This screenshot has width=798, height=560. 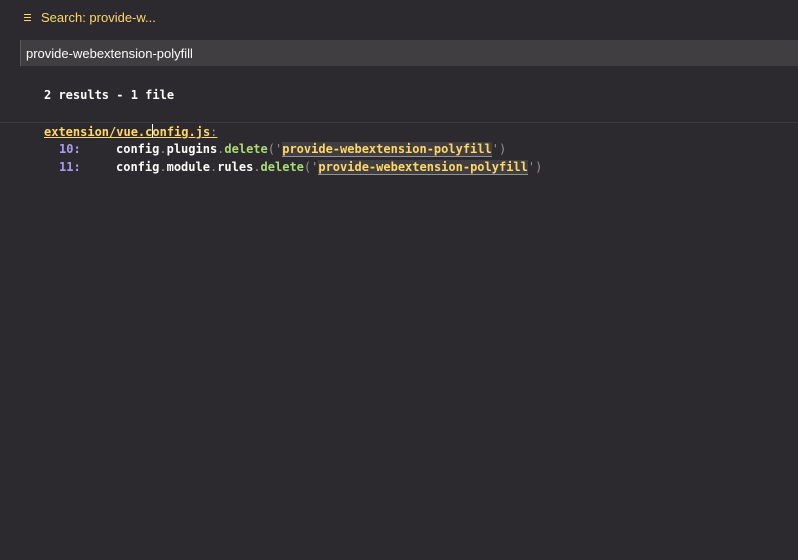 What do you see at coordinates (399, 131) in the screenshot?
I see `result-file-row: extension/vue.config.js:` at bounding box center [399, 131].